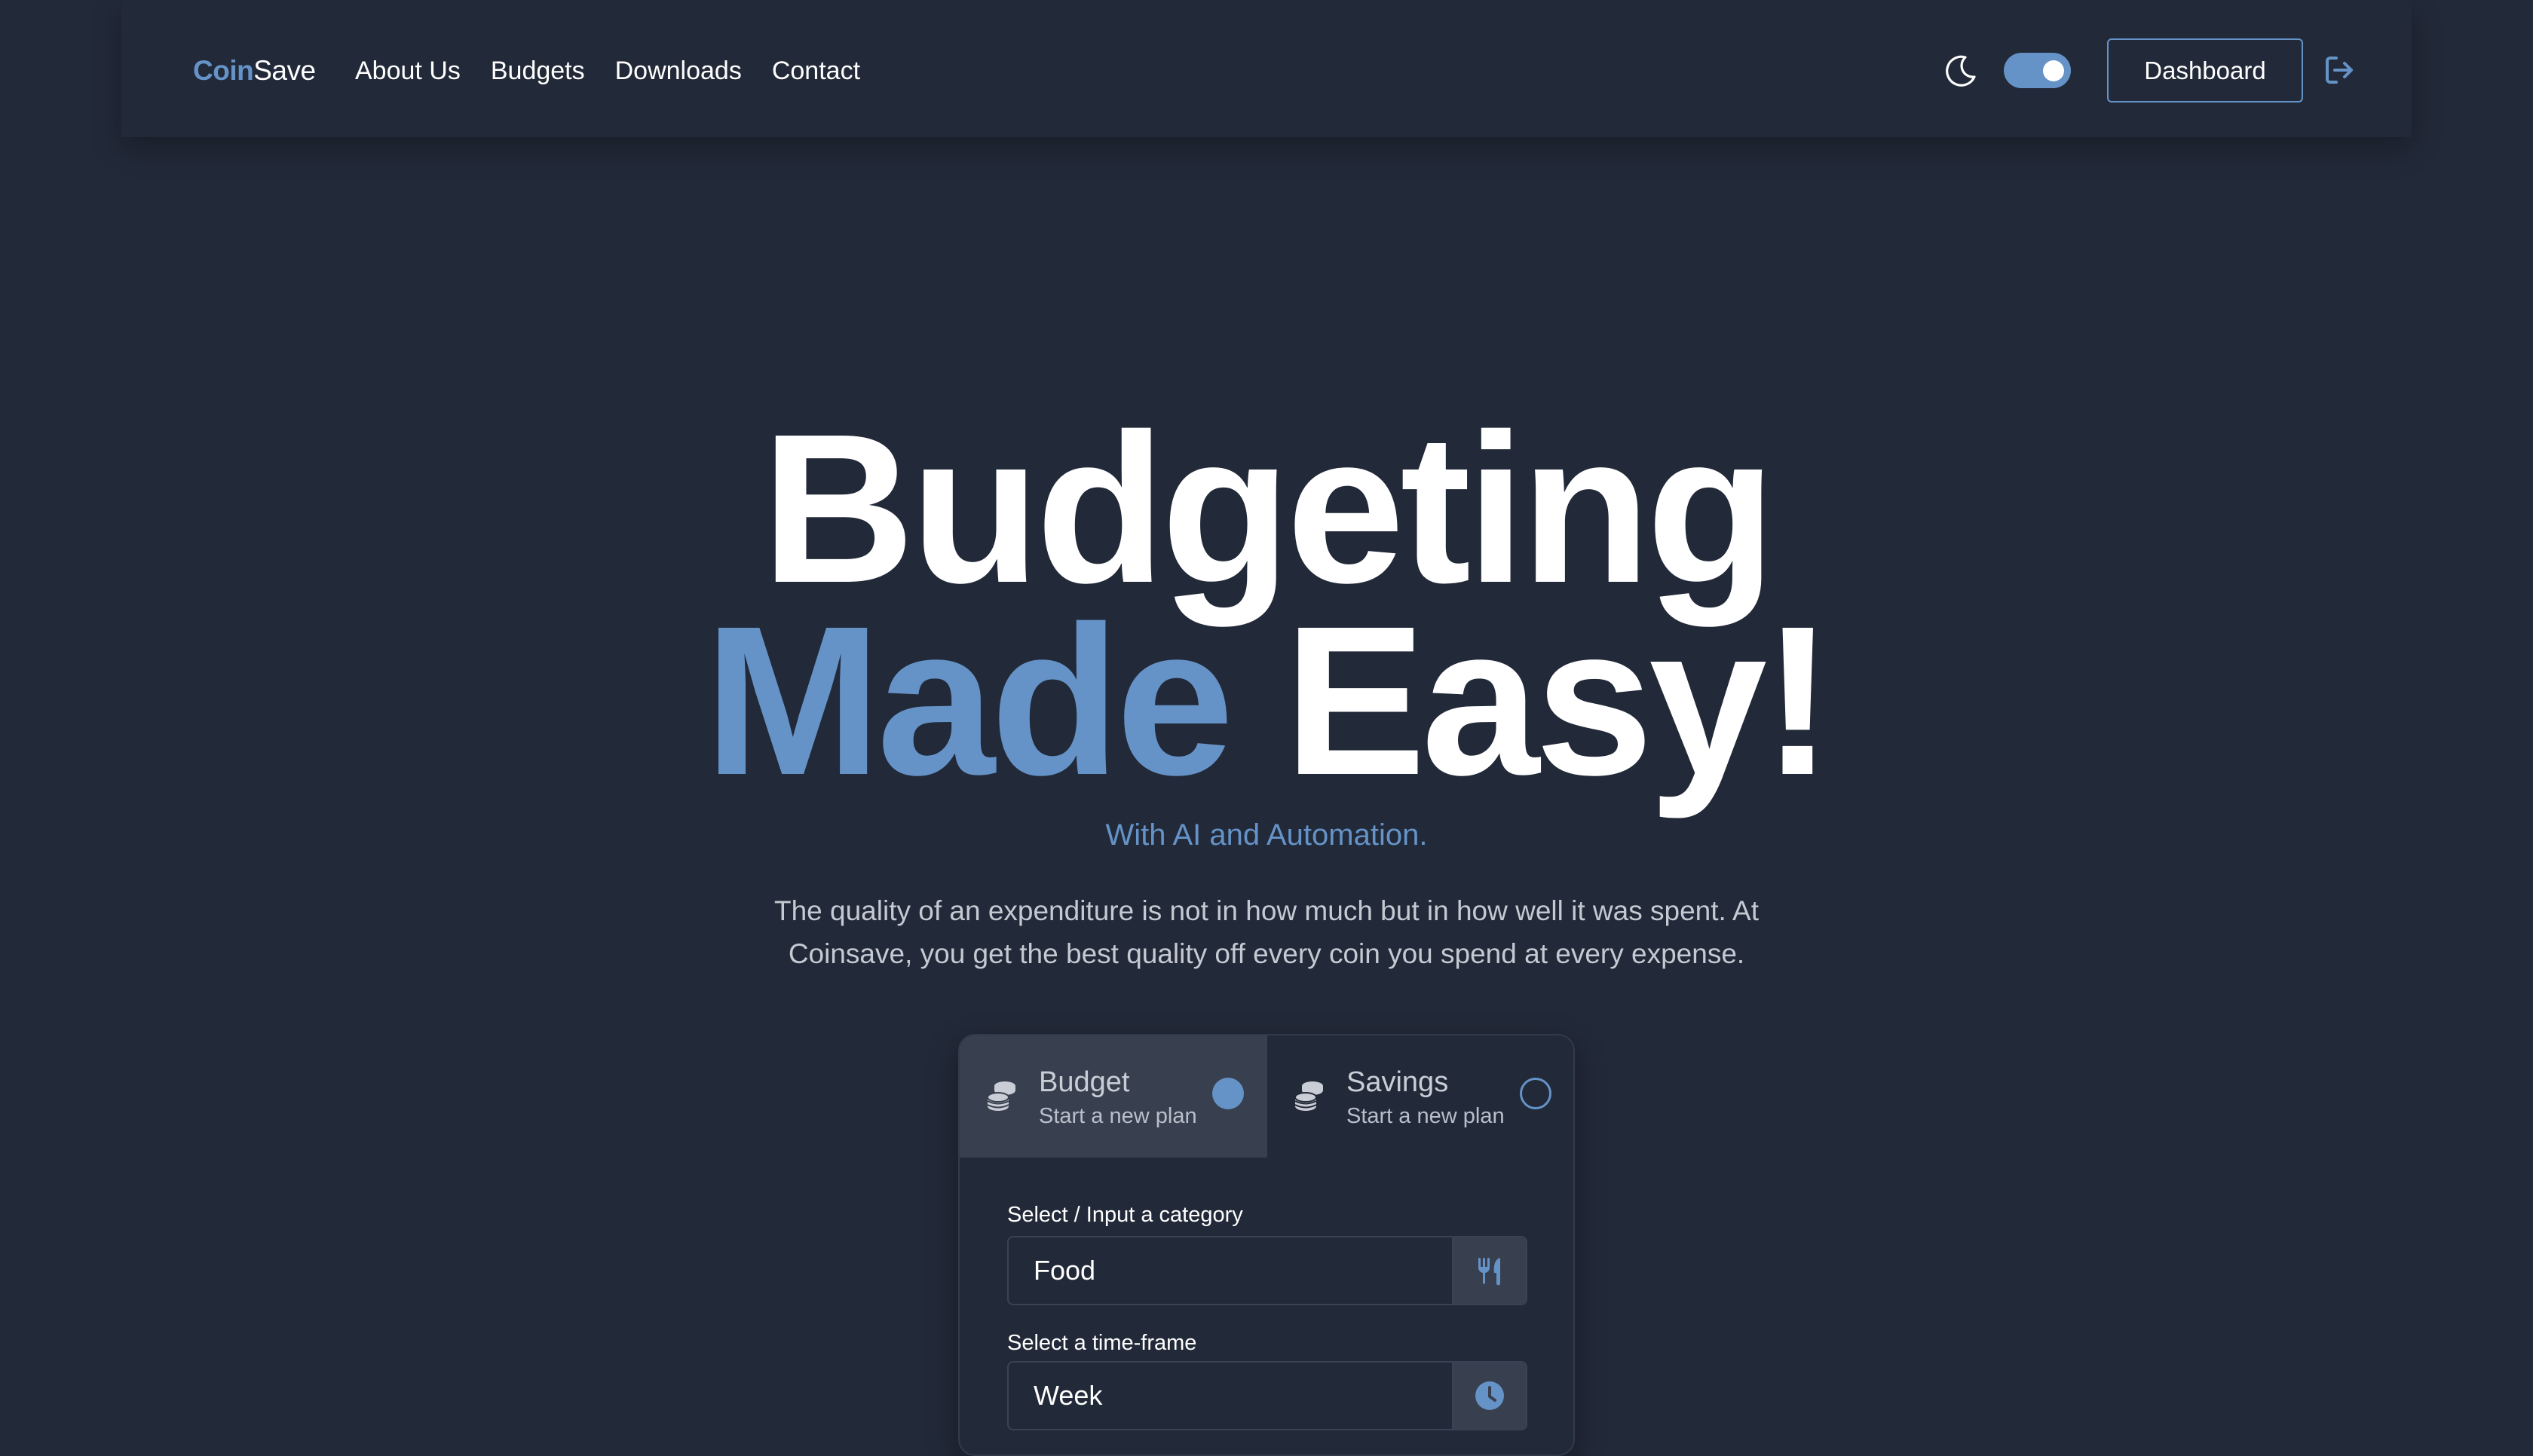 This screenshot has width=2533, height=1456. What do you see at coordinates (607, 71) in the screenshot?
I see `nav-links: About Us Budgets Downloads Contact` at bounding box center [607, 71].